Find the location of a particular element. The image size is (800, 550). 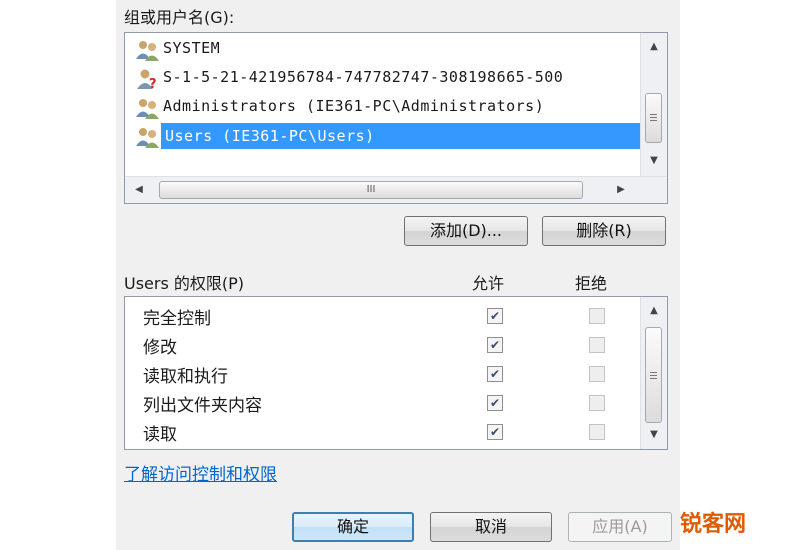

watermark: 锐客网 is located at coordinates (713, 524).